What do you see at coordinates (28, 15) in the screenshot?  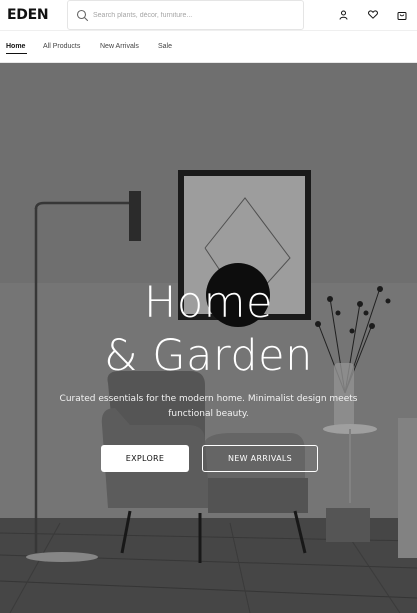 I see `brand-logo: EDEN` at bounding box center [28, 15].